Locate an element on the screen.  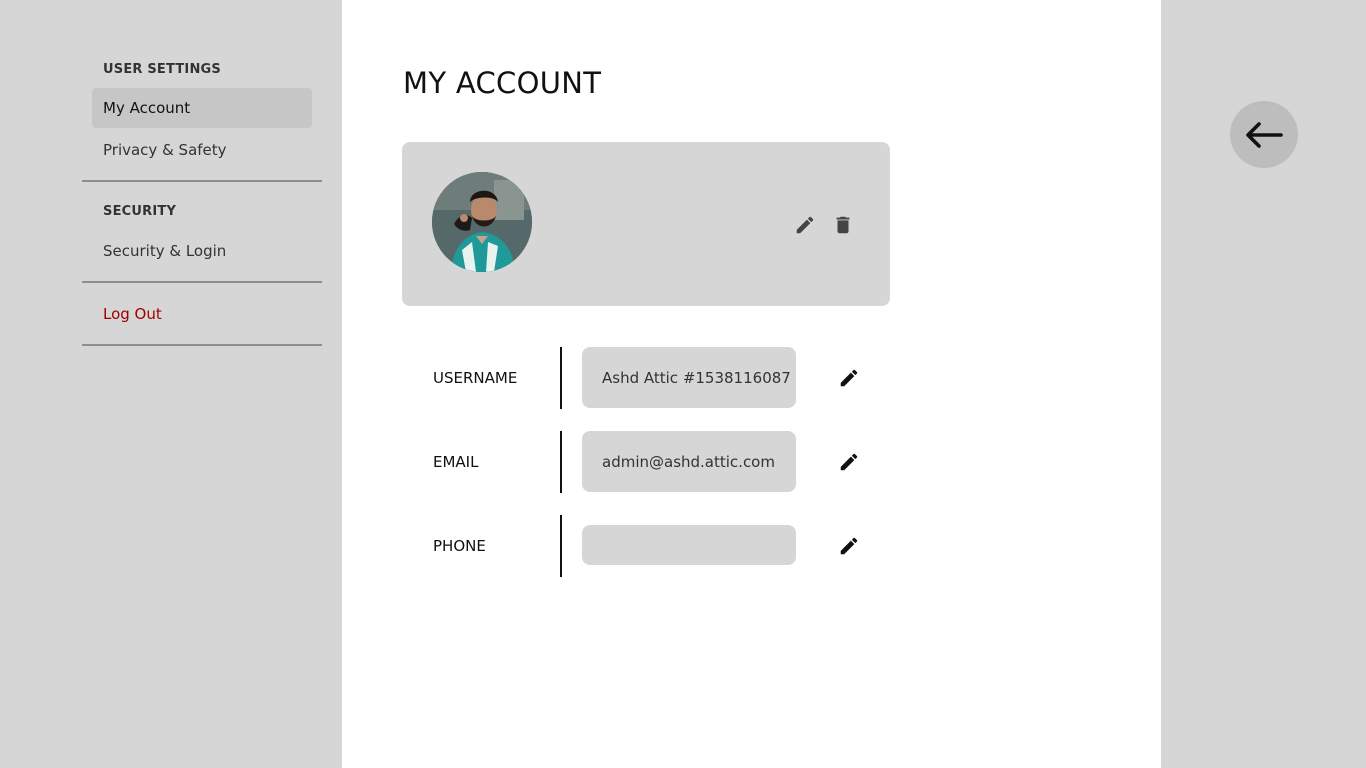
avatar-image is located at coordinates (482, 222).